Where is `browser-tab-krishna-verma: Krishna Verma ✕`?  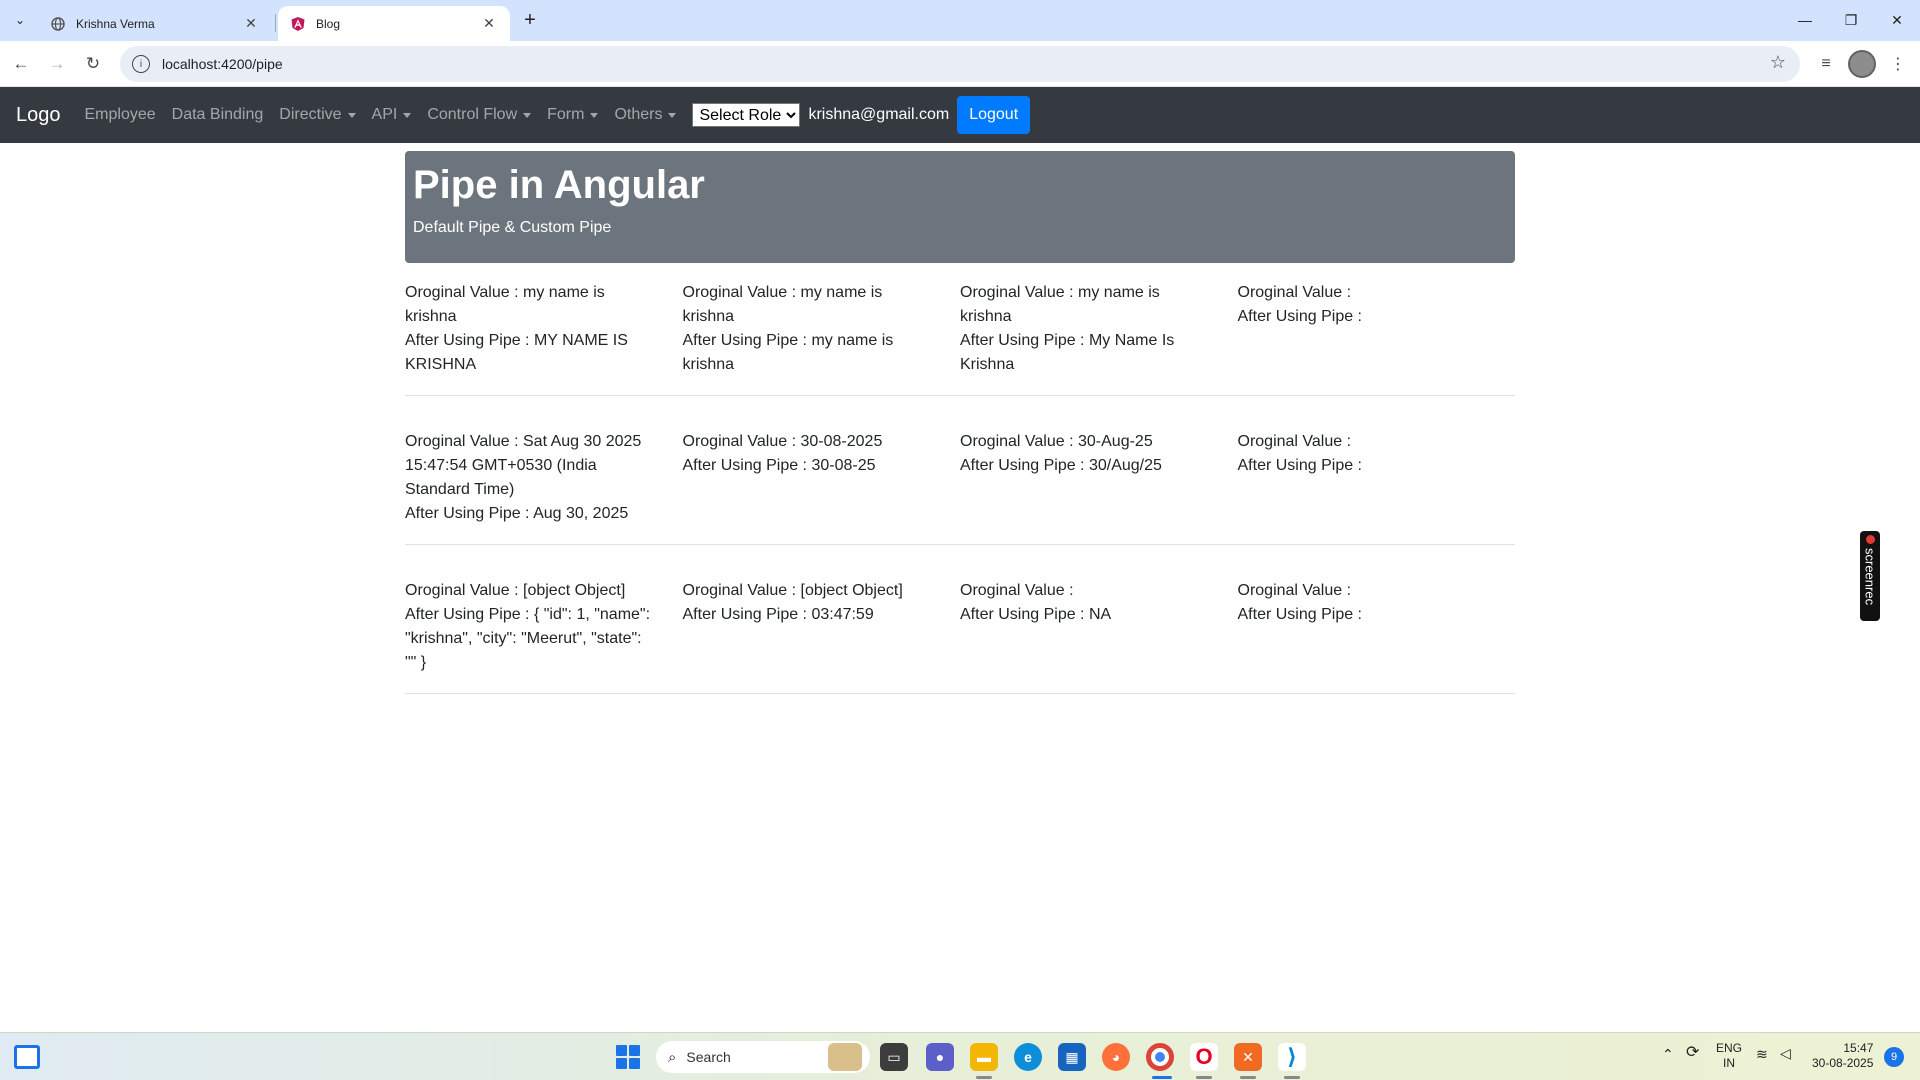 browser-tab-krishna-verma: Krishna Verma ✕ is located at coordinates (155, 23).